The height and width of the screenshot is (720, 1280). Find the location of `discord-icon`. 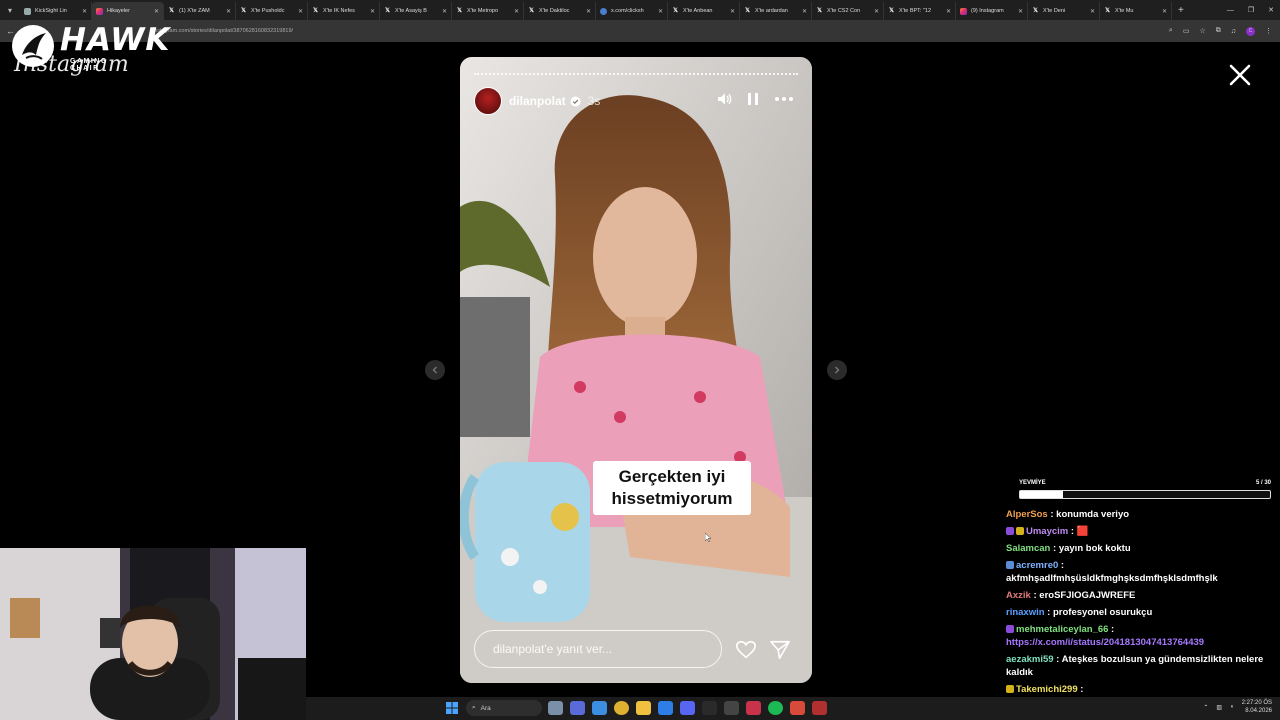

discord-icon is located at coordinates (687, 708).